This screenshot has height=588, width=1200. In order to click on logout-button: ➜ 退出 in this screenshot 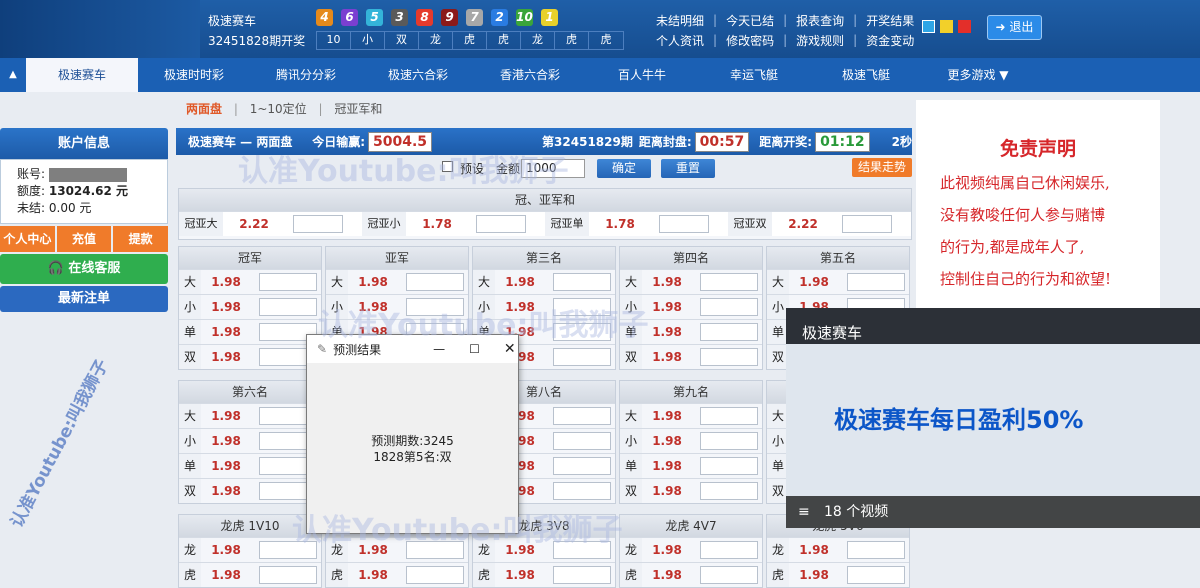, I will do `click(1014, 27)`.